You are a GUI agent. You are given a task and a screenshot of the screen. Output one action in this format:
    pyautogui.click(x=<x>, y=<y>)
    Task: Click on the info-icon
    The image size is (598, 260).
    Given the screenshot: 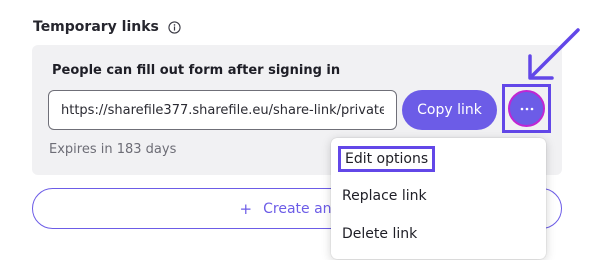 What is the action you would take?
    pyautogui.click(x=174, y=27)
    